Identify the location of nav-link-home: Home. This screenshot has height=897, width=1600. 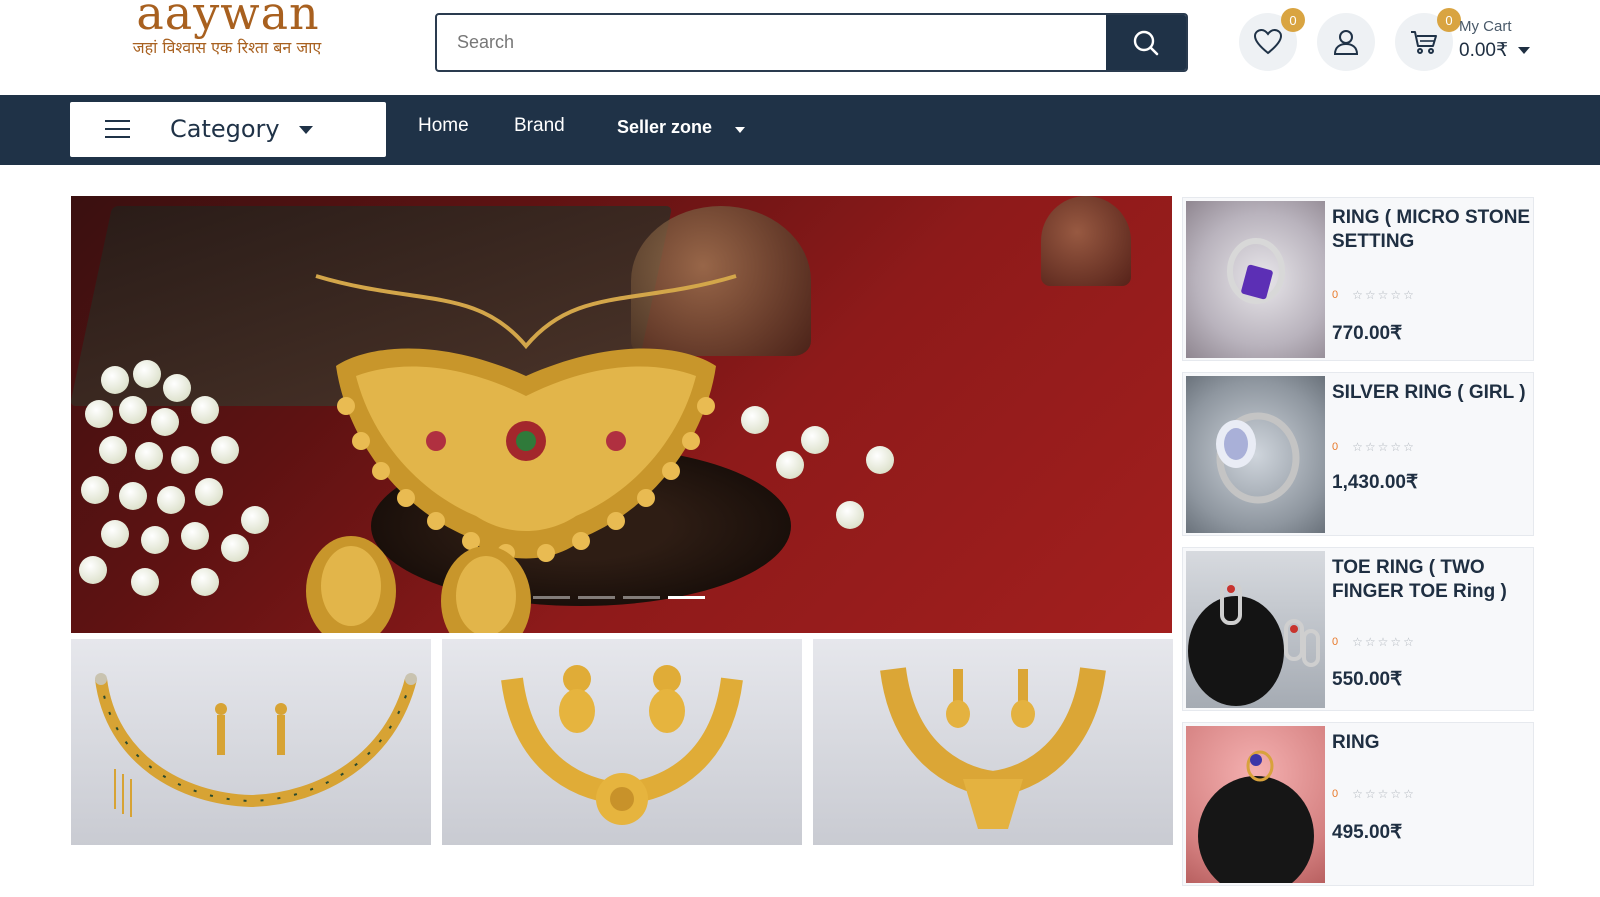
(443, 126).